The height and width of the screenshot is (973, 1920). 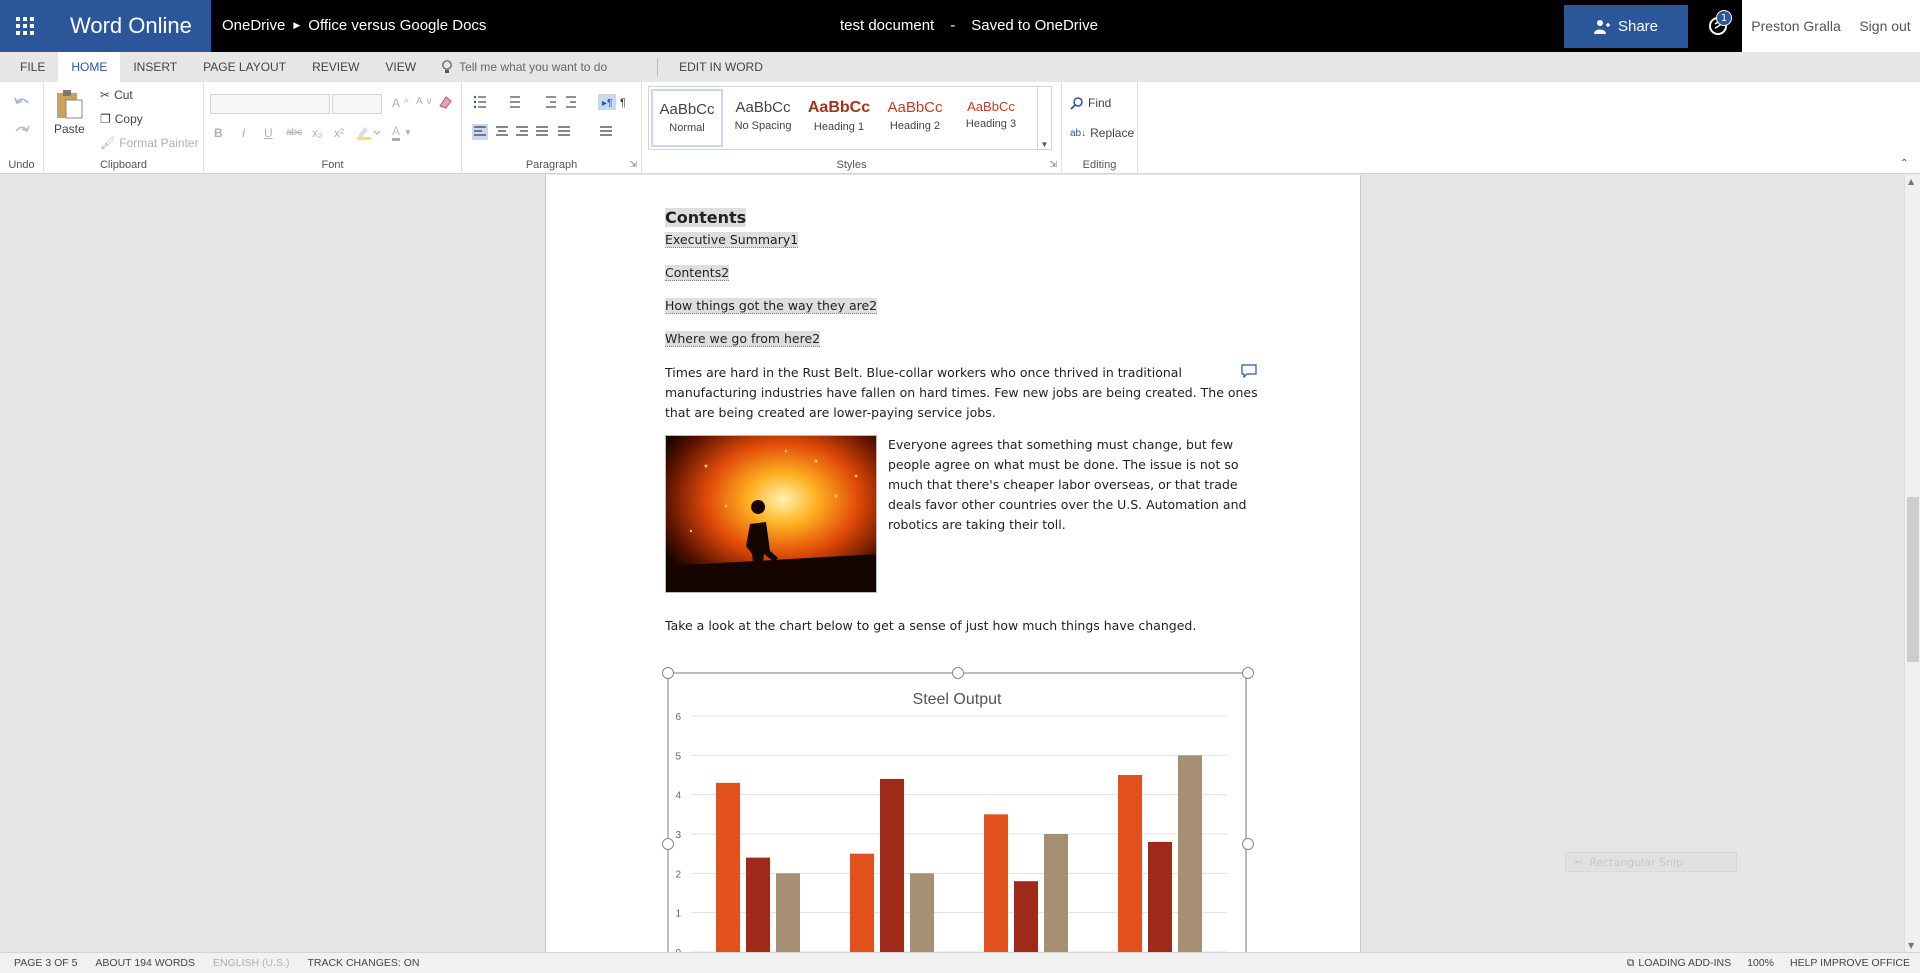 I want to click on share-person-icon, so click(x=1601, y=26).